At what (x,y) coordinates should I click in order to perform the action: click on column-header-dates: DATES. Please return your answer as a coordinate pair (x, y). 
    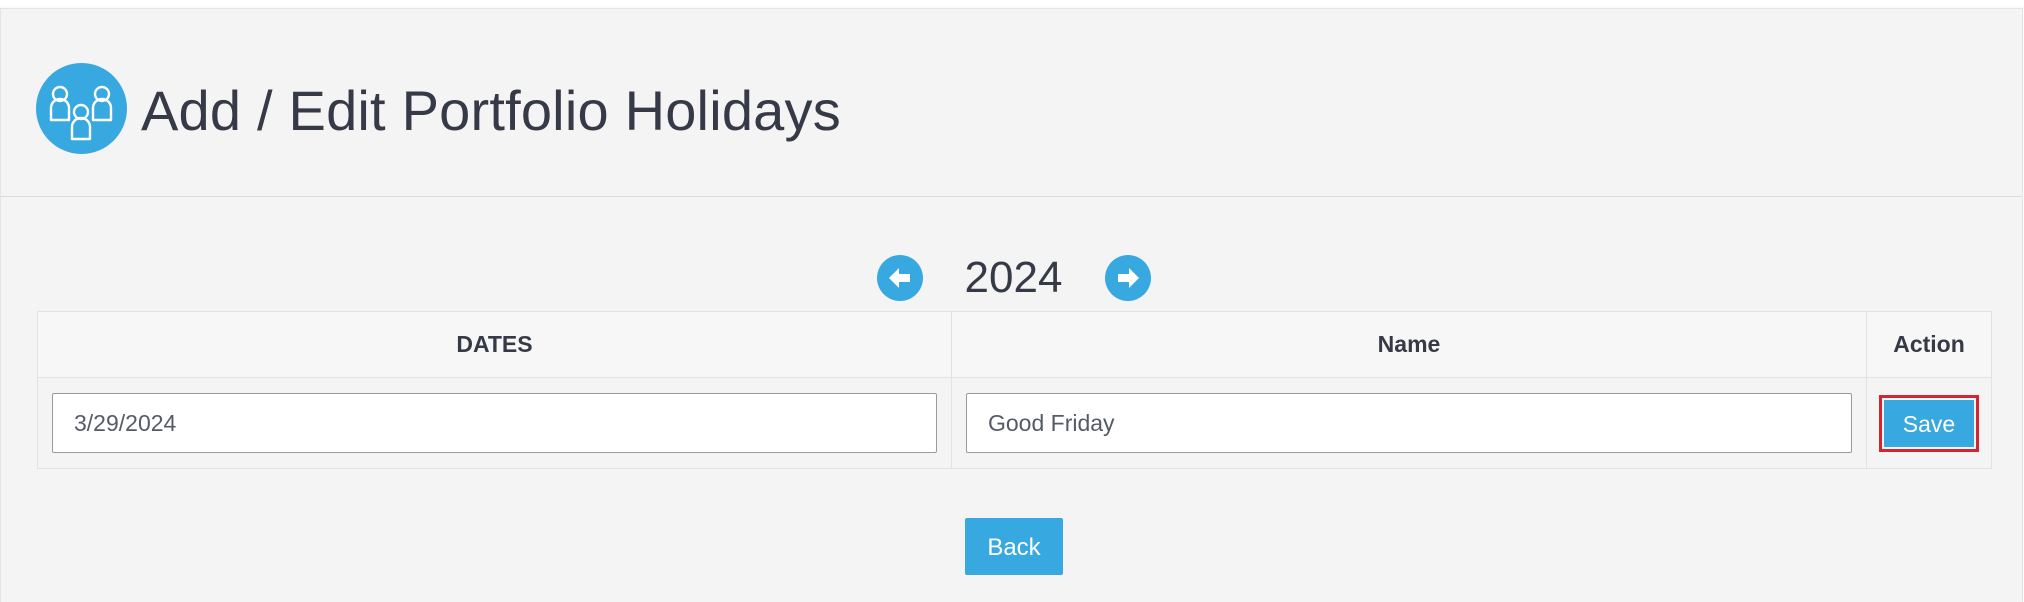
    Looking at the image, I should click on (494, 344).